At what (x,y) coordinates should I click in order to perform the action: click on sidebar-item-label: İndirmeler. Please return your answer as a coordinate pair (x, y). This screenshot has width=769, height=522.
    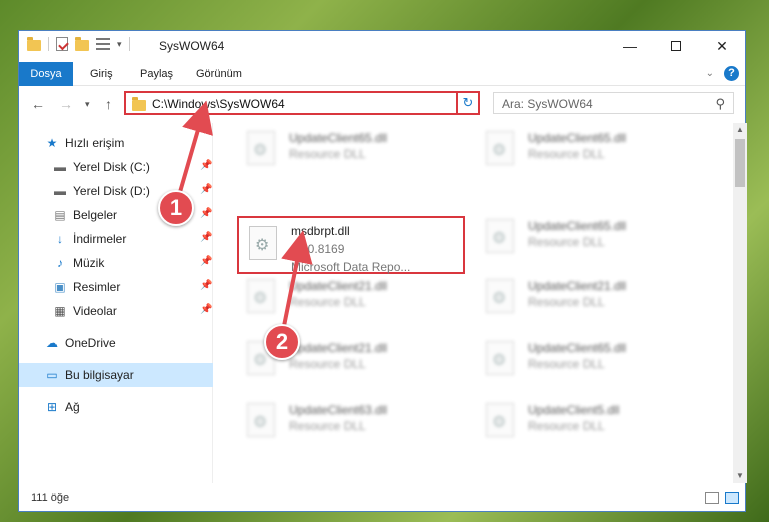
    Looking at the image, I should click on (100, 239).